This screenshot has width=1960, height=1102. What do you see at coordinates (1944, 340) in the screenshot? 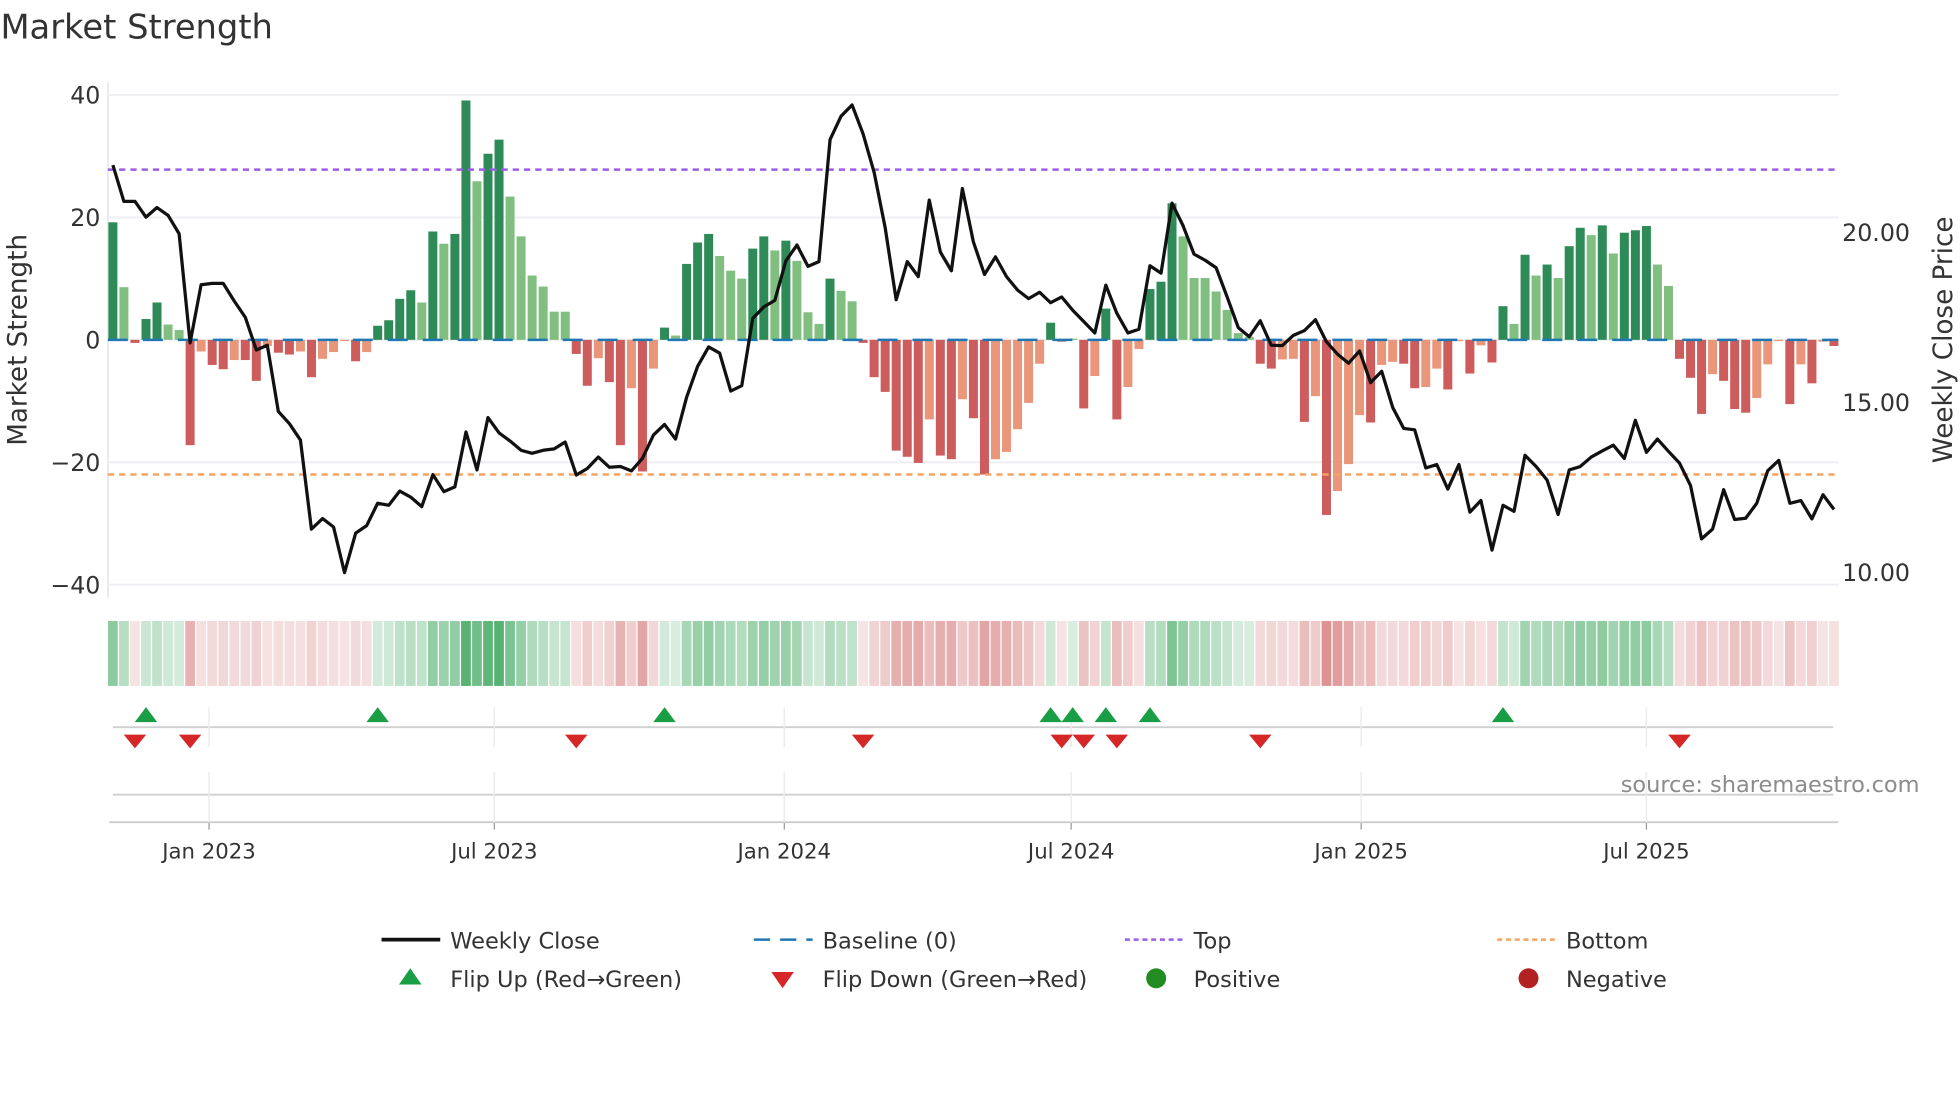
I see `y2-axis-label: Weekly Close Price` at bounding box center [1944, 340].